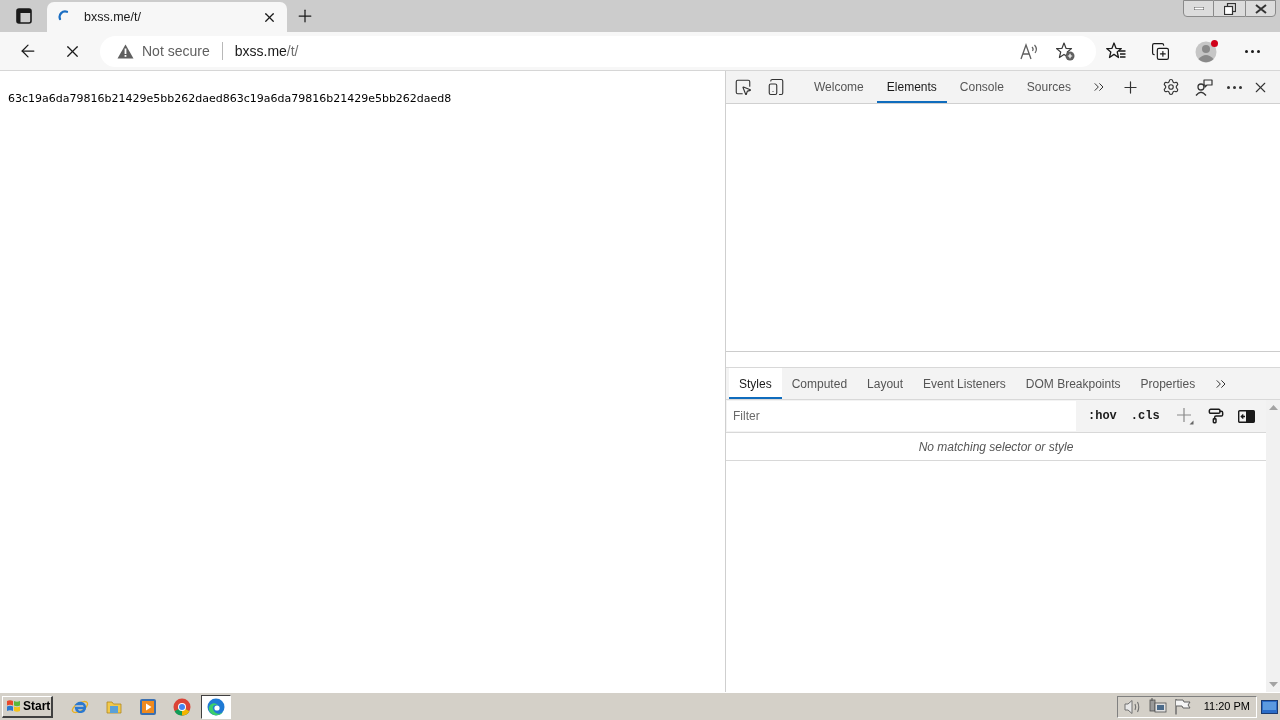 This screenshot has width=1280, height=720. I want to click on security-button: Not secure, so click(163, 51).